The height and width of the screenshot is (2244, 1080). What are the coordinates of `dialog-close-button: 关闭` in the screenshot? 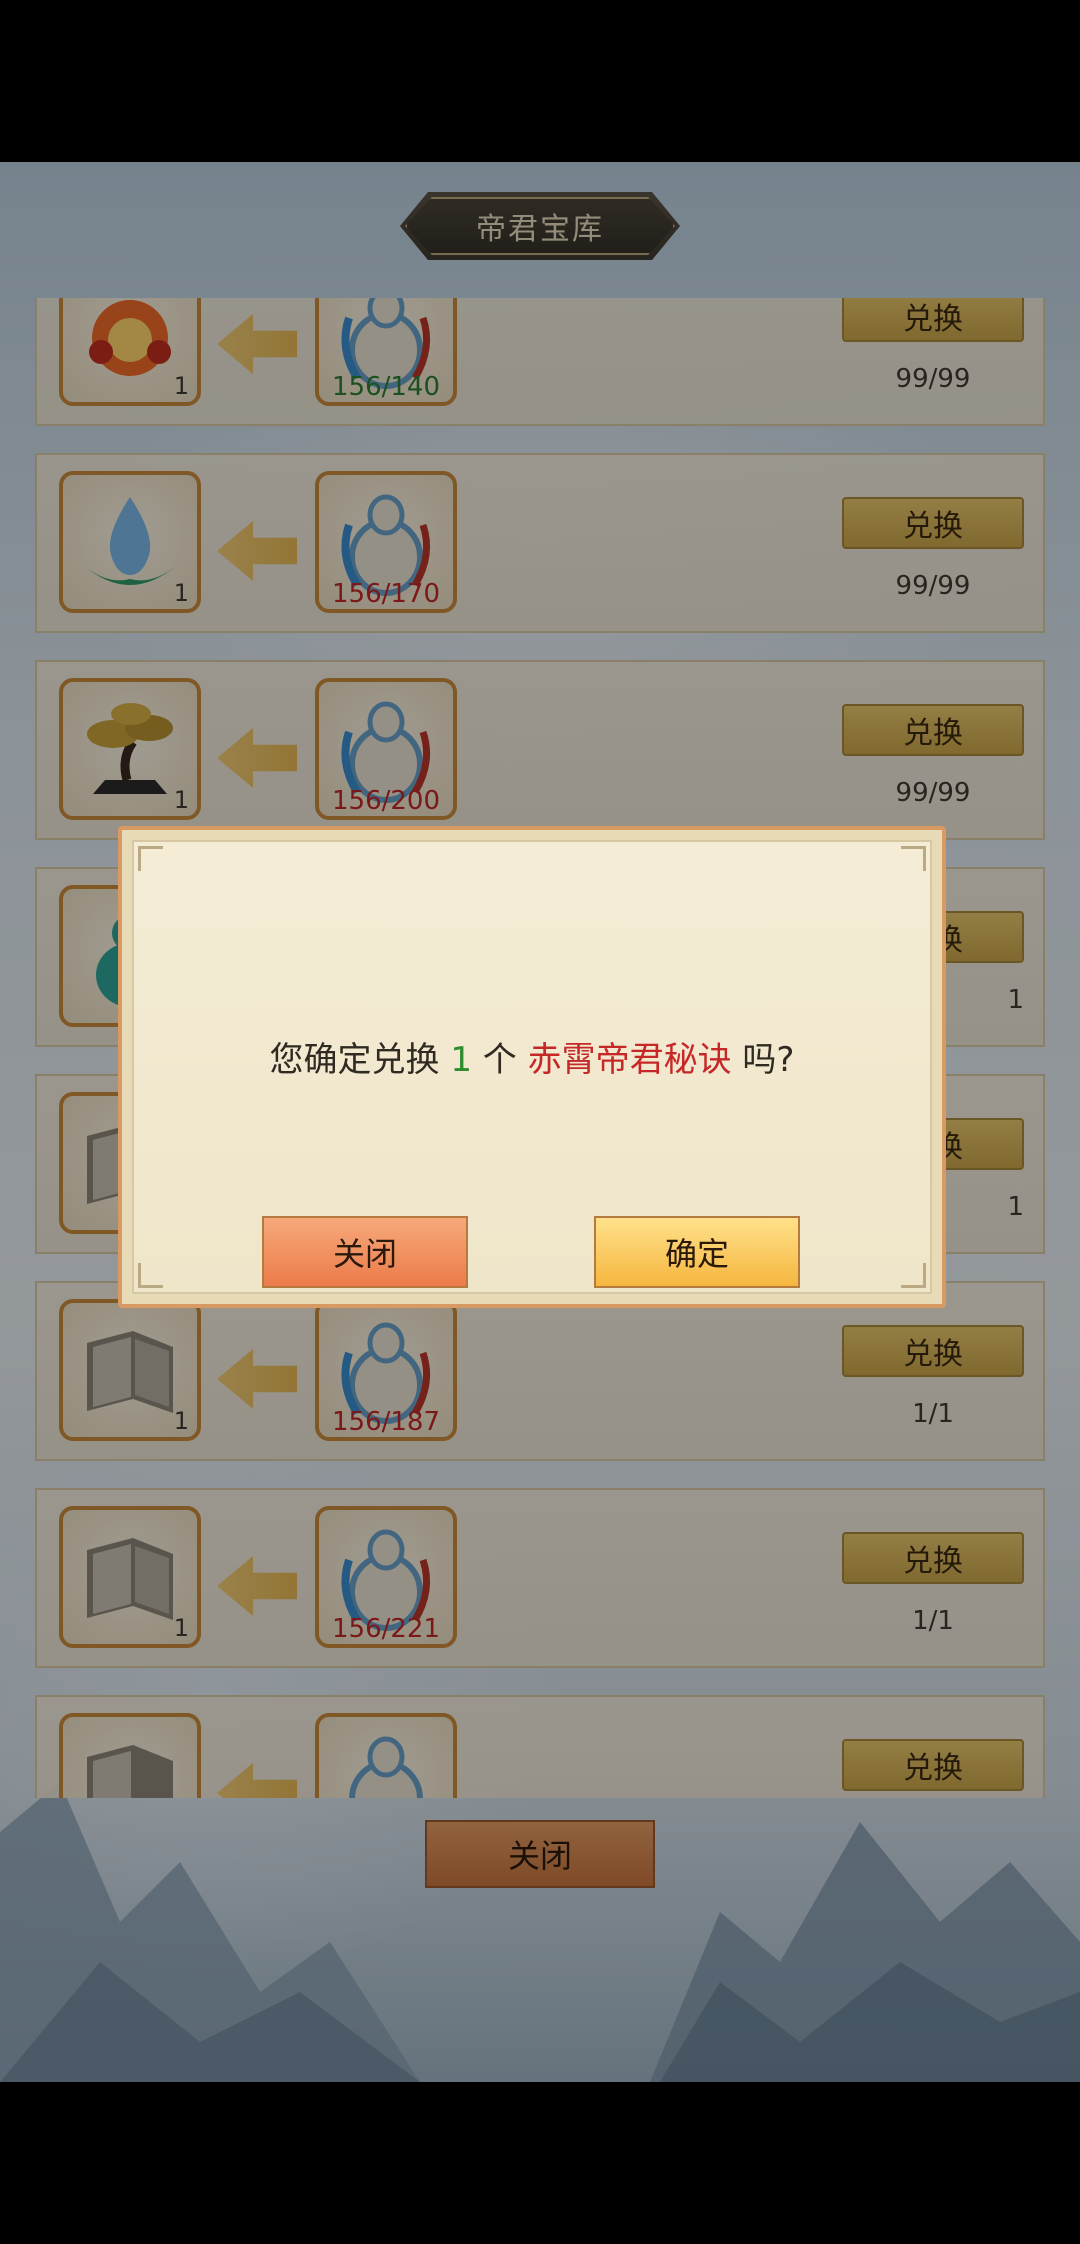 It's located at (365, 1252).